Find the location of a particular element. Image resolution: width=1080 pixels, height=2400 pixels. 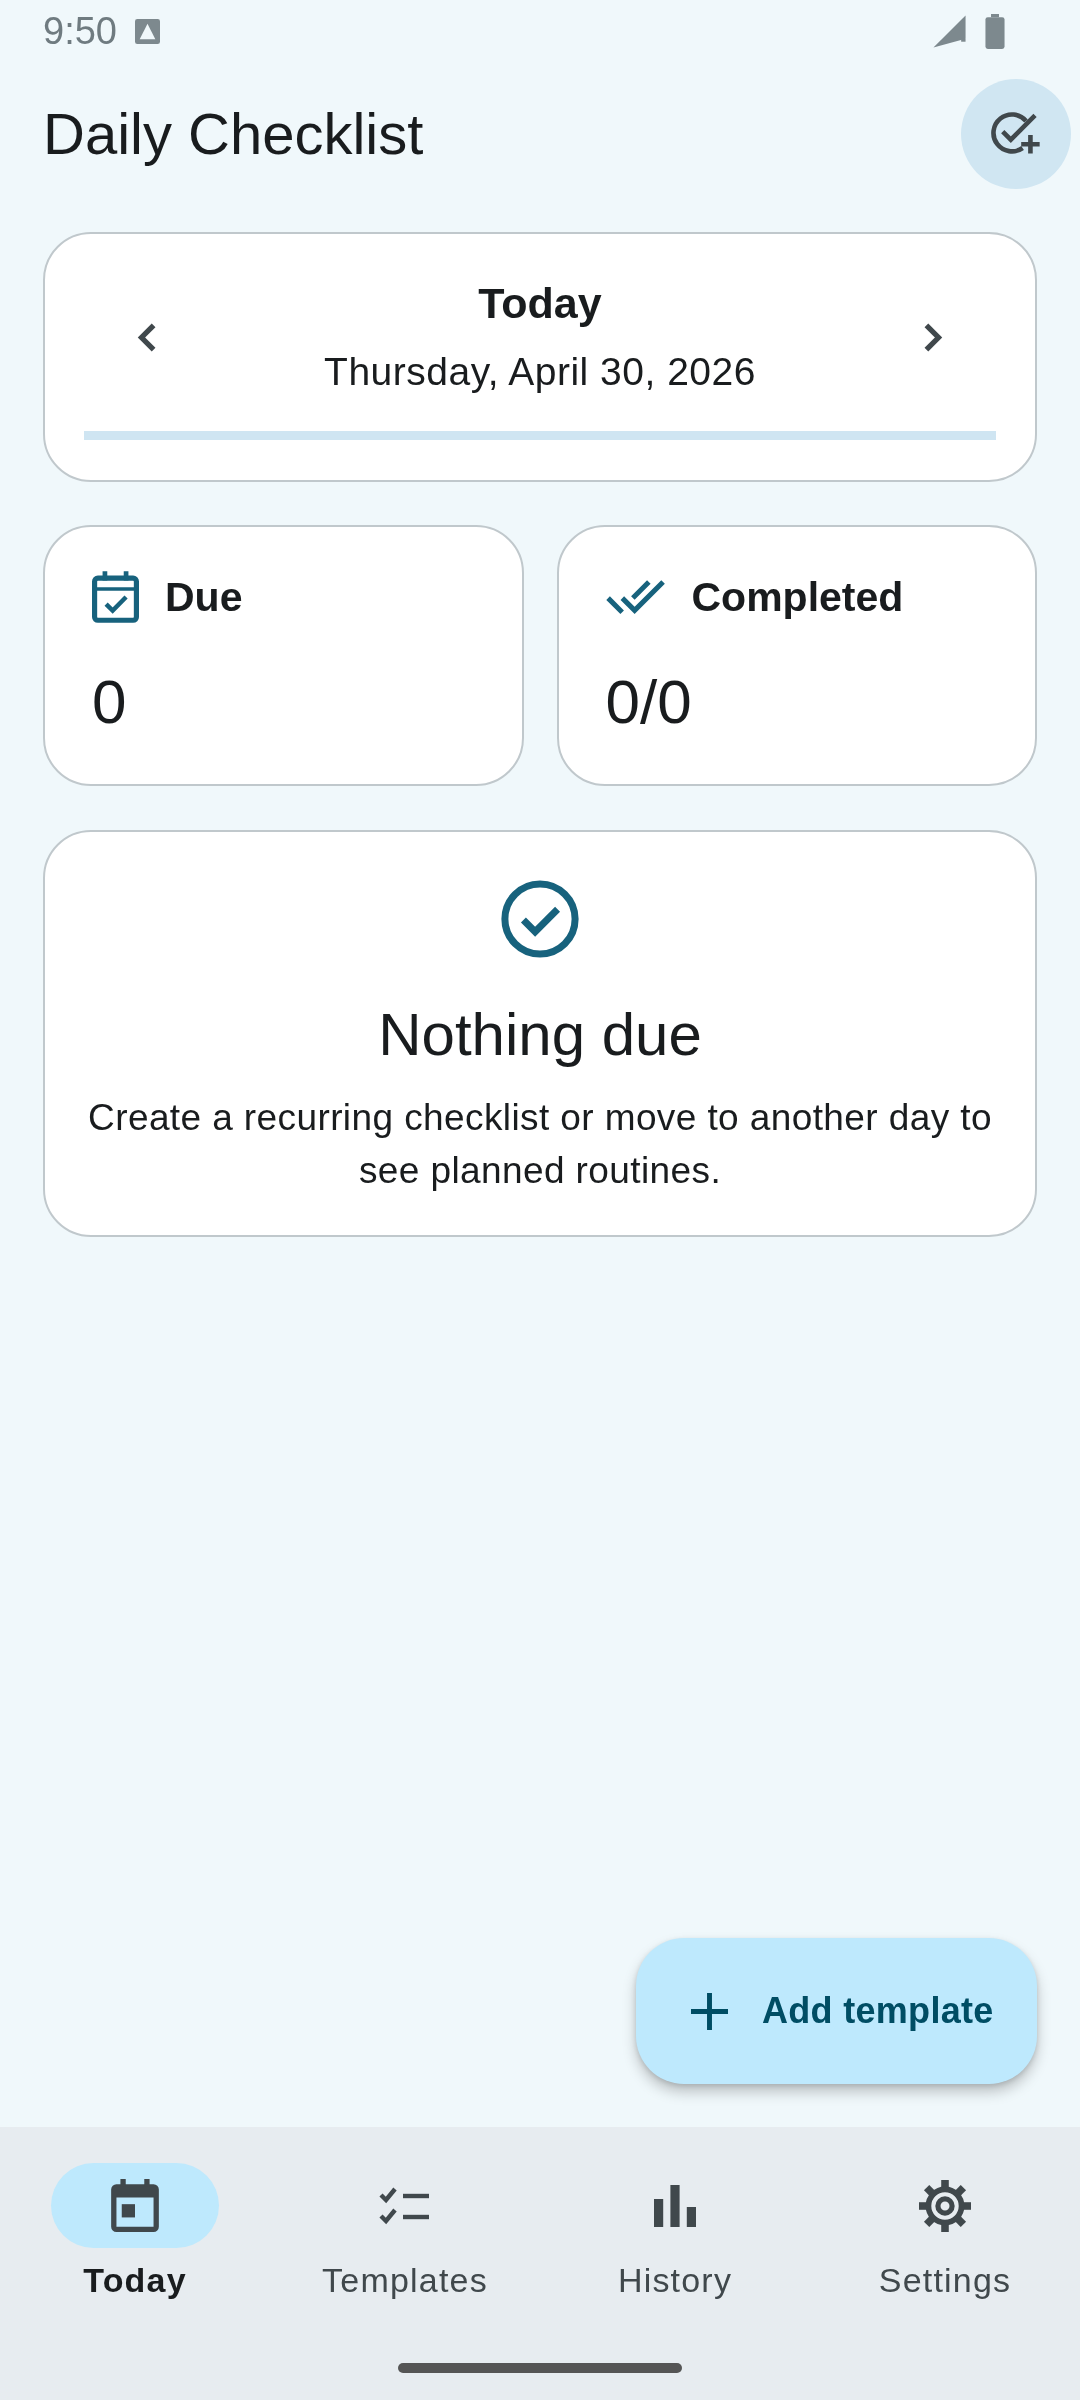

battery-icon is located at coordinates (995, 31).